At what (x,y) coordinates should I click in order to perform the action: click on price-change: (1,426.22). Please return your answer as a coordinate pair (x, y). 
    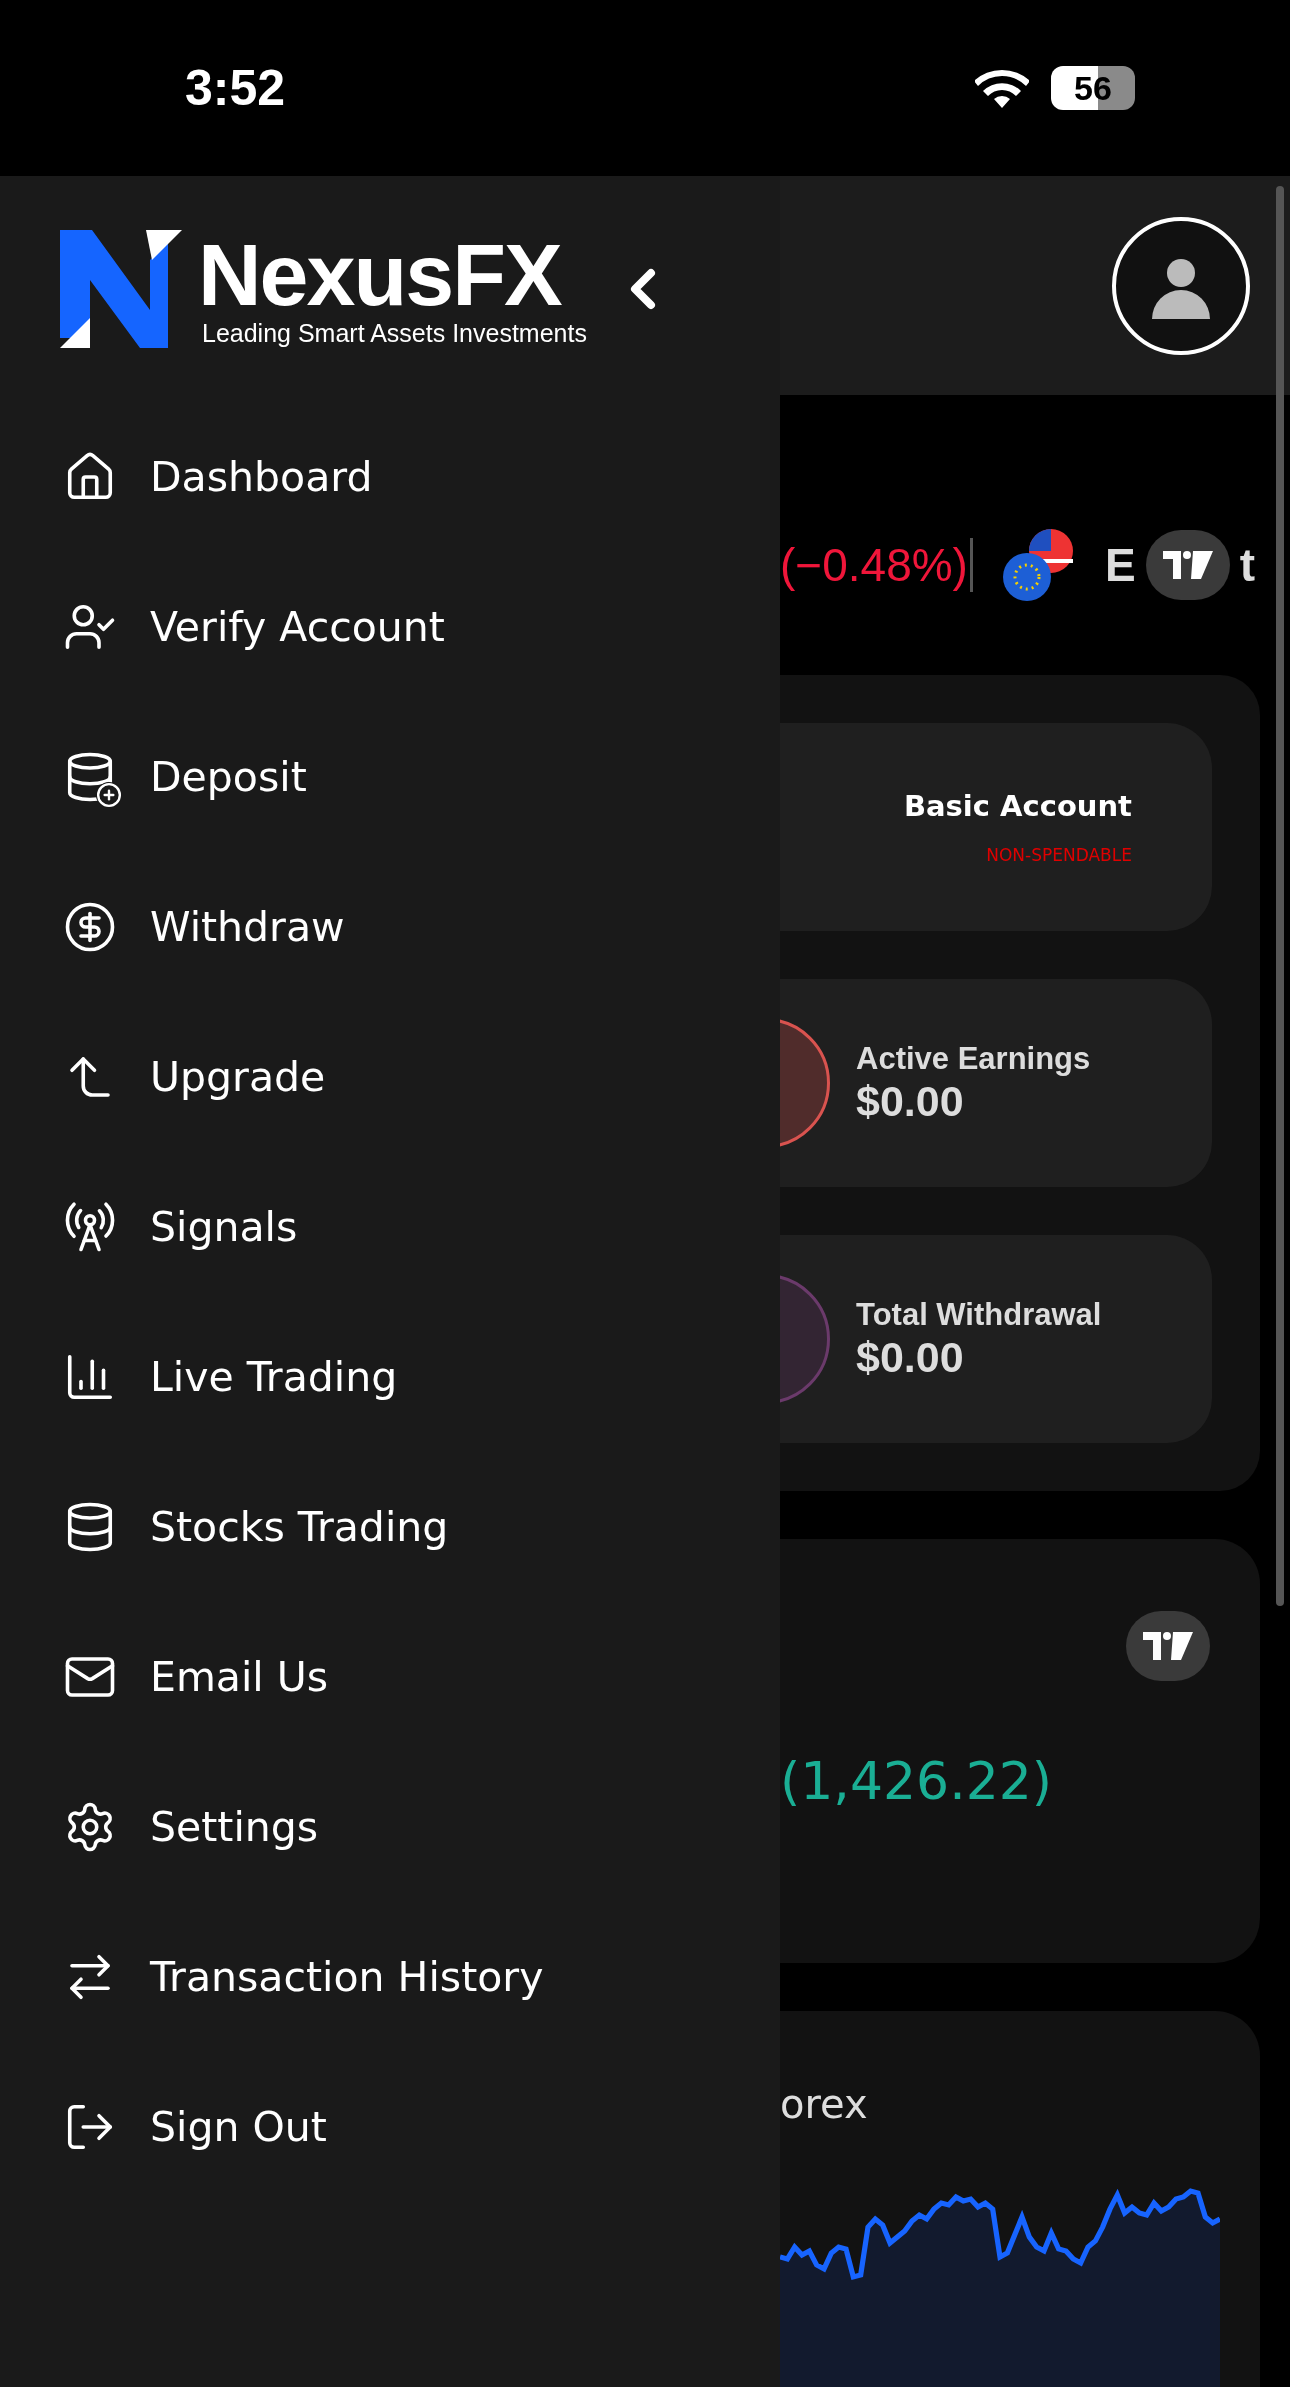
    Looking at the image, I should click on (917, 1781).